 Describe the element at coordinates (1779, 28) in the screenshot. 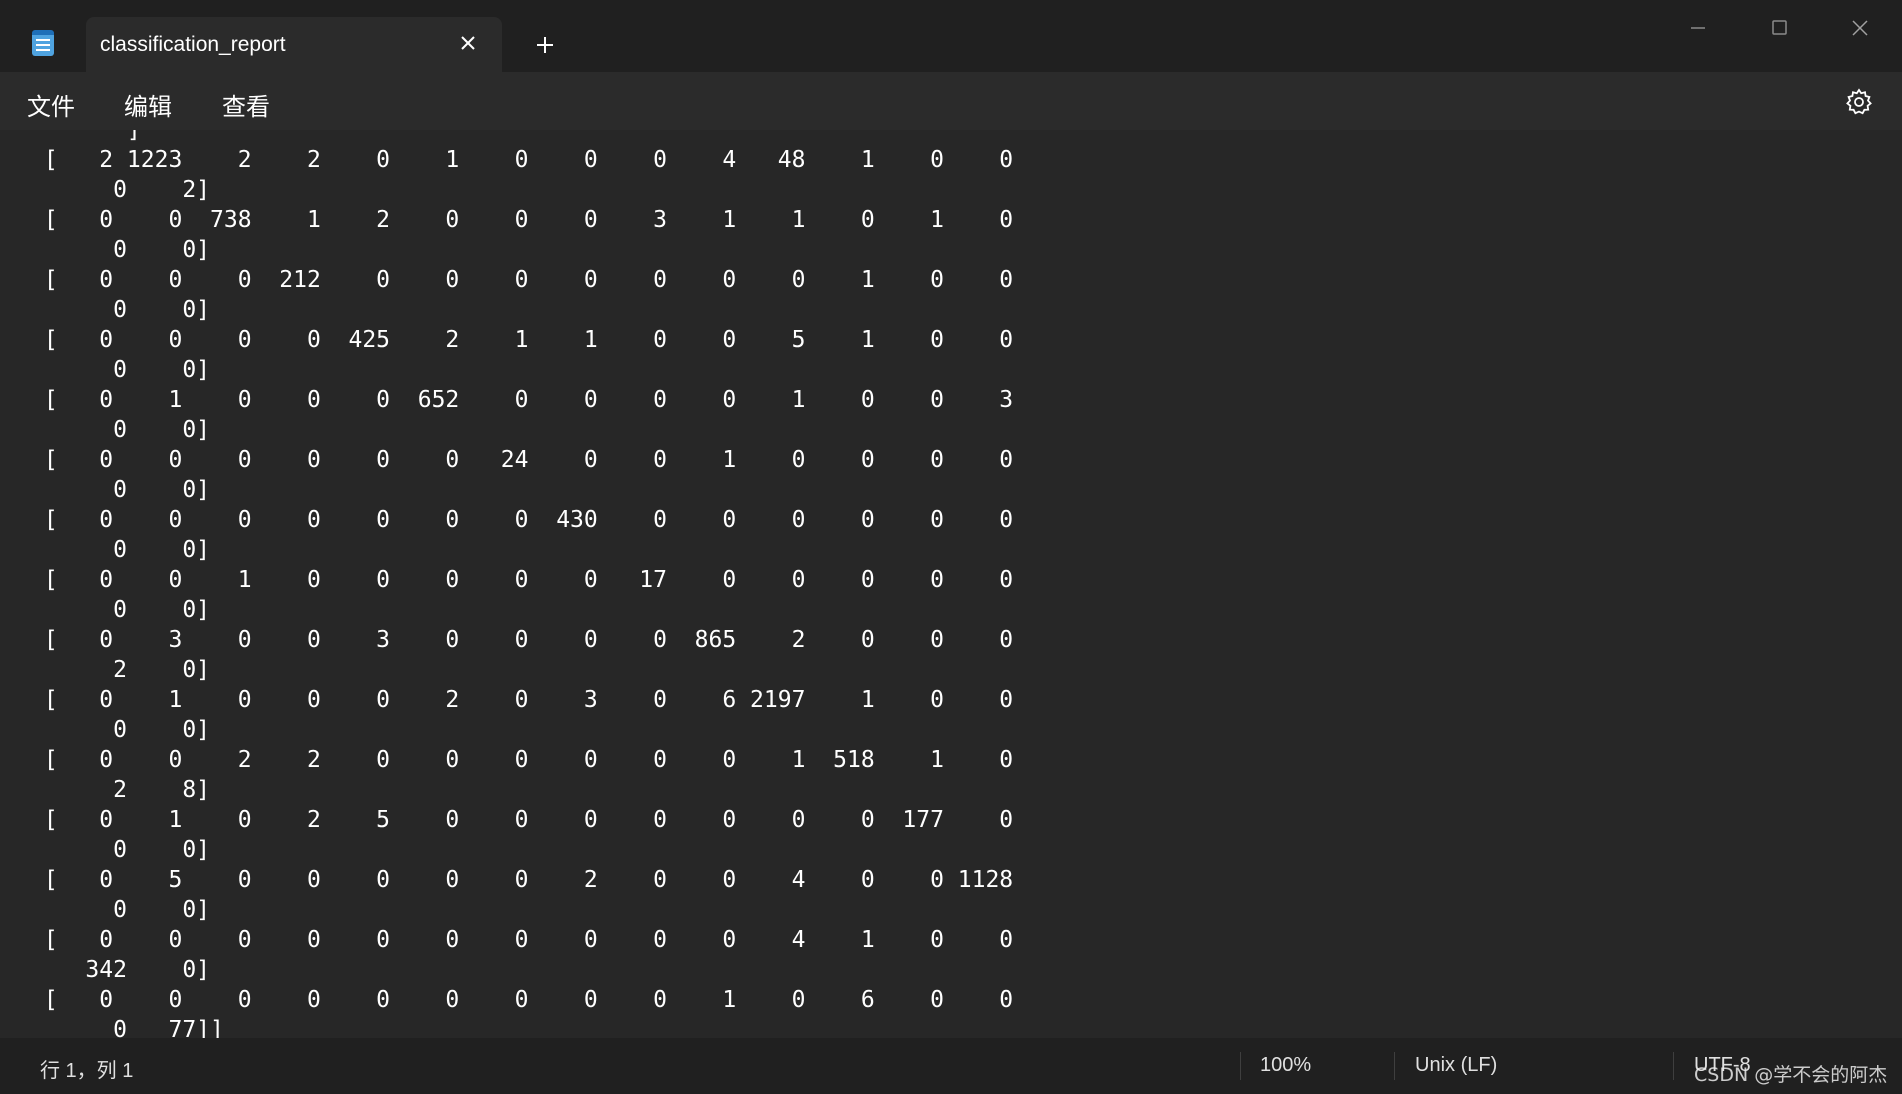

I see `maximize-icon` at that location.